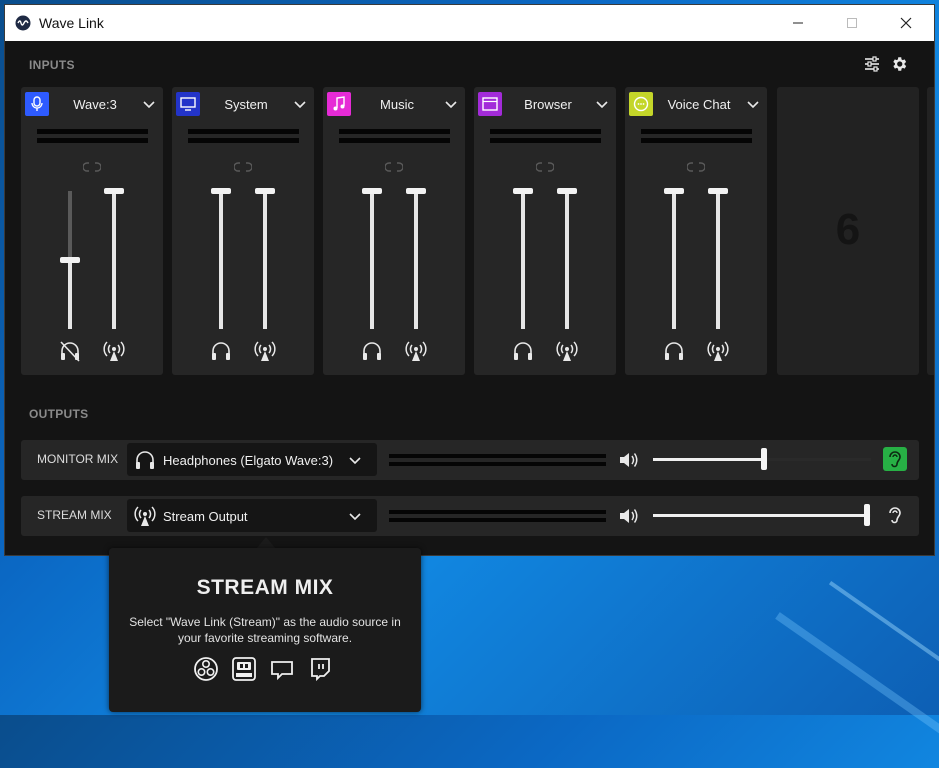  What do you see at coordinates (92, 104) in the screenshot?
I see `channel-header: Wave:3` at bounding box center [92, 104].